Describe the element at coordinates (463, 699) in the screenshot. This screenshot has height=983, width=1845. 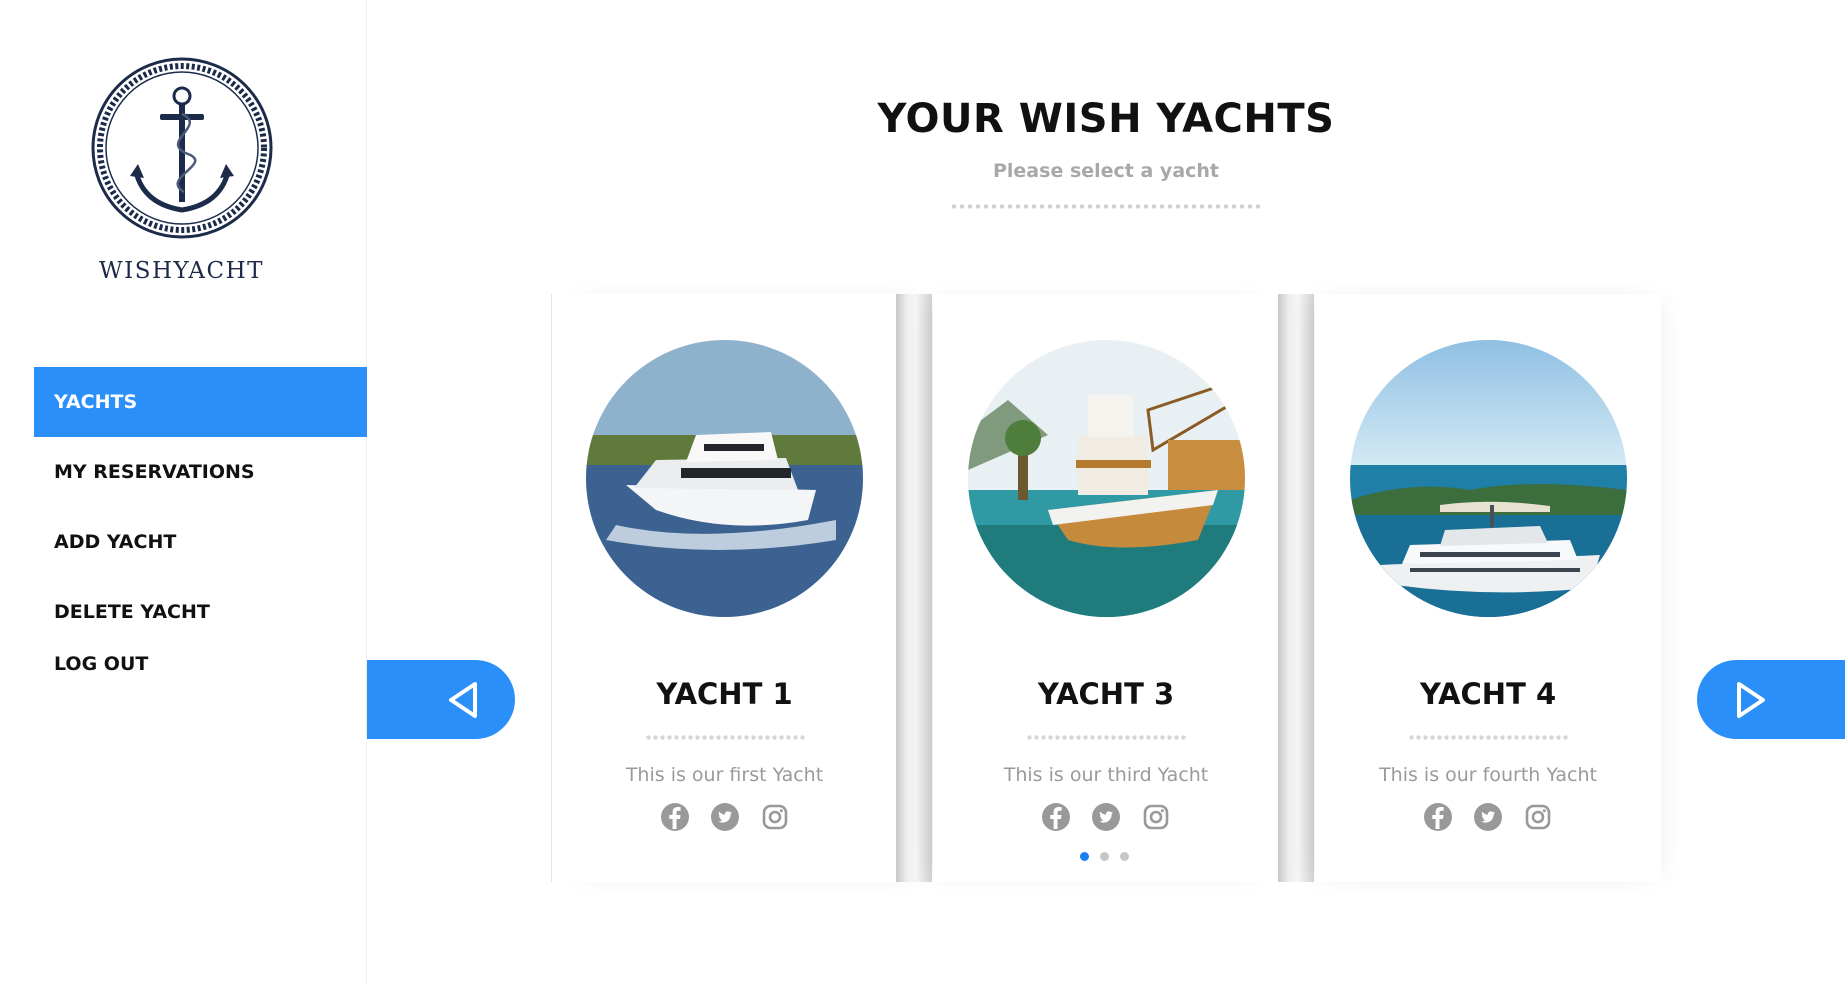
I see `triangle-left-icon` at that location.